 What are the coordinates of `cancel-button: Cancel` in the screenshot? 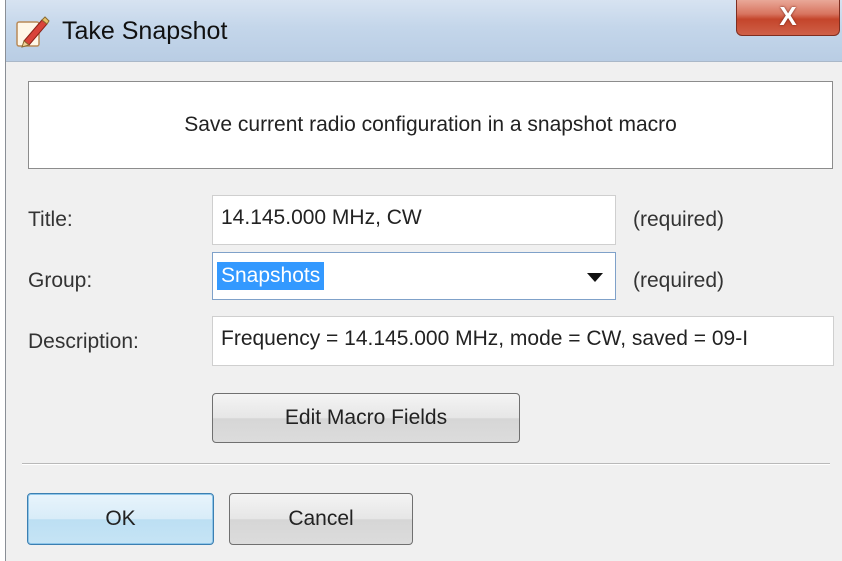 It's located at (321, 519).